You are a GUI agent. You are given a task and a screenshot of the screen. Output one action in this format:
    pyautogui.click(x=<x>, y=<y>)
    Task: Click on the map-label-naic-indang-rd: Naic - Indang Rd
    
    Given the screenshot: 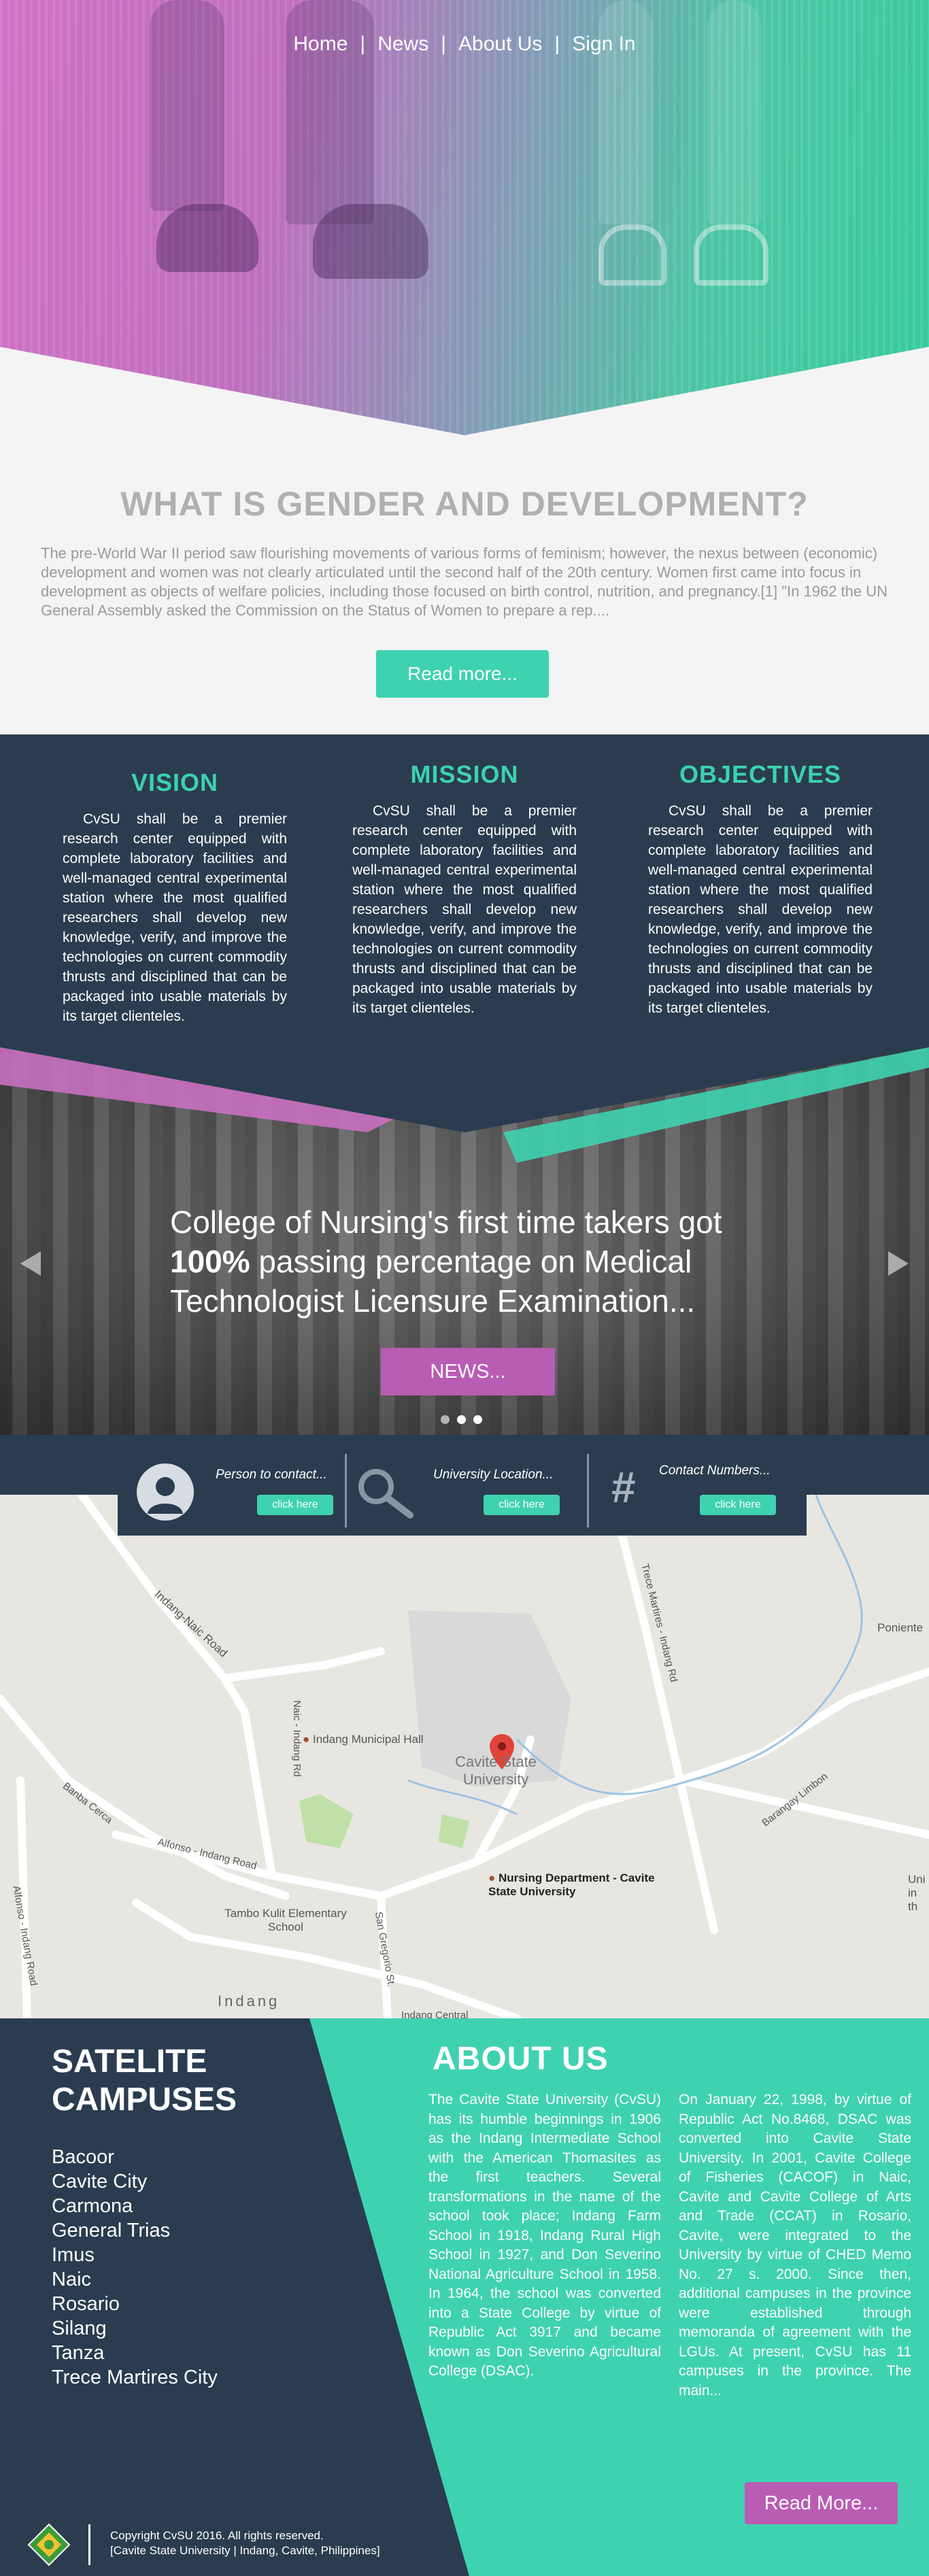 What is the action you would take?
    pyautogui.click(x=296, y=1738)
    